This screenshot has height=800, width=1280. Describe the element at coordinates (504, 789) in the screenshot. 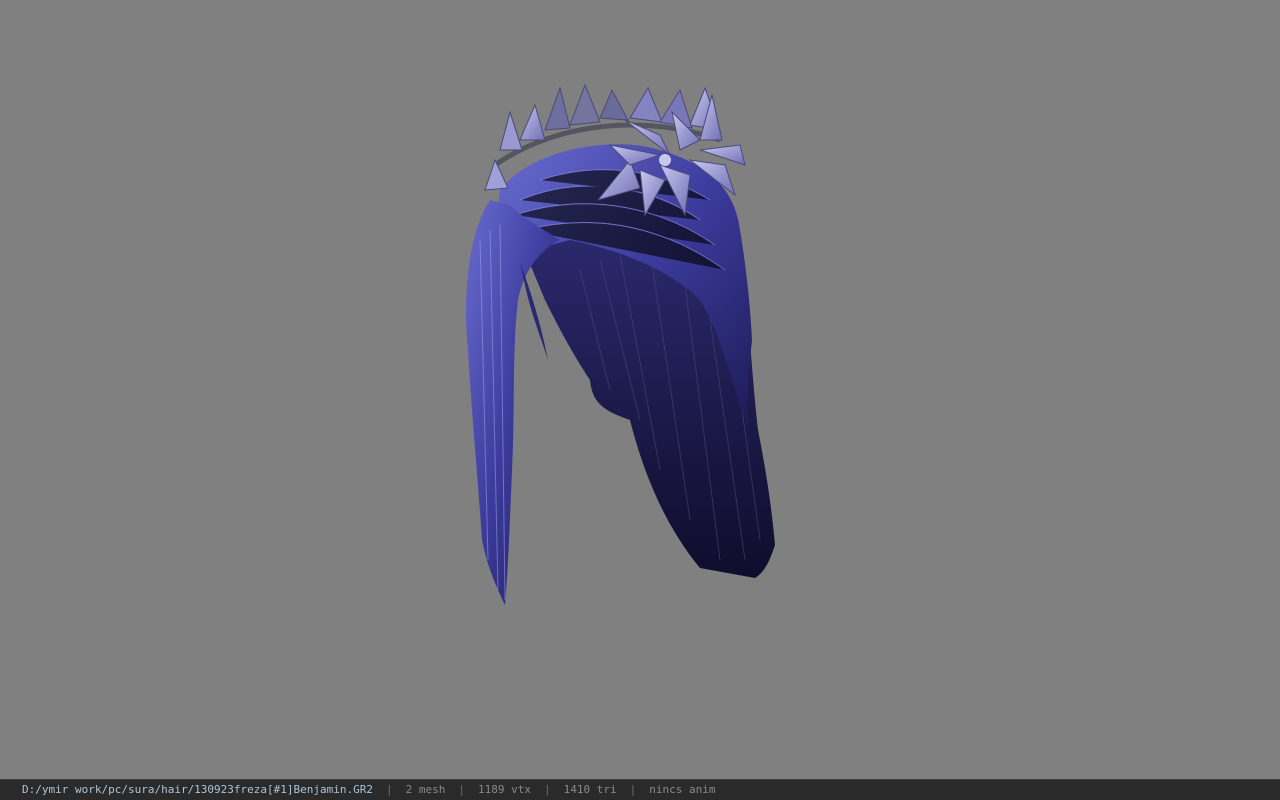

I see `vertex-count: 1189 vtx` at that location.